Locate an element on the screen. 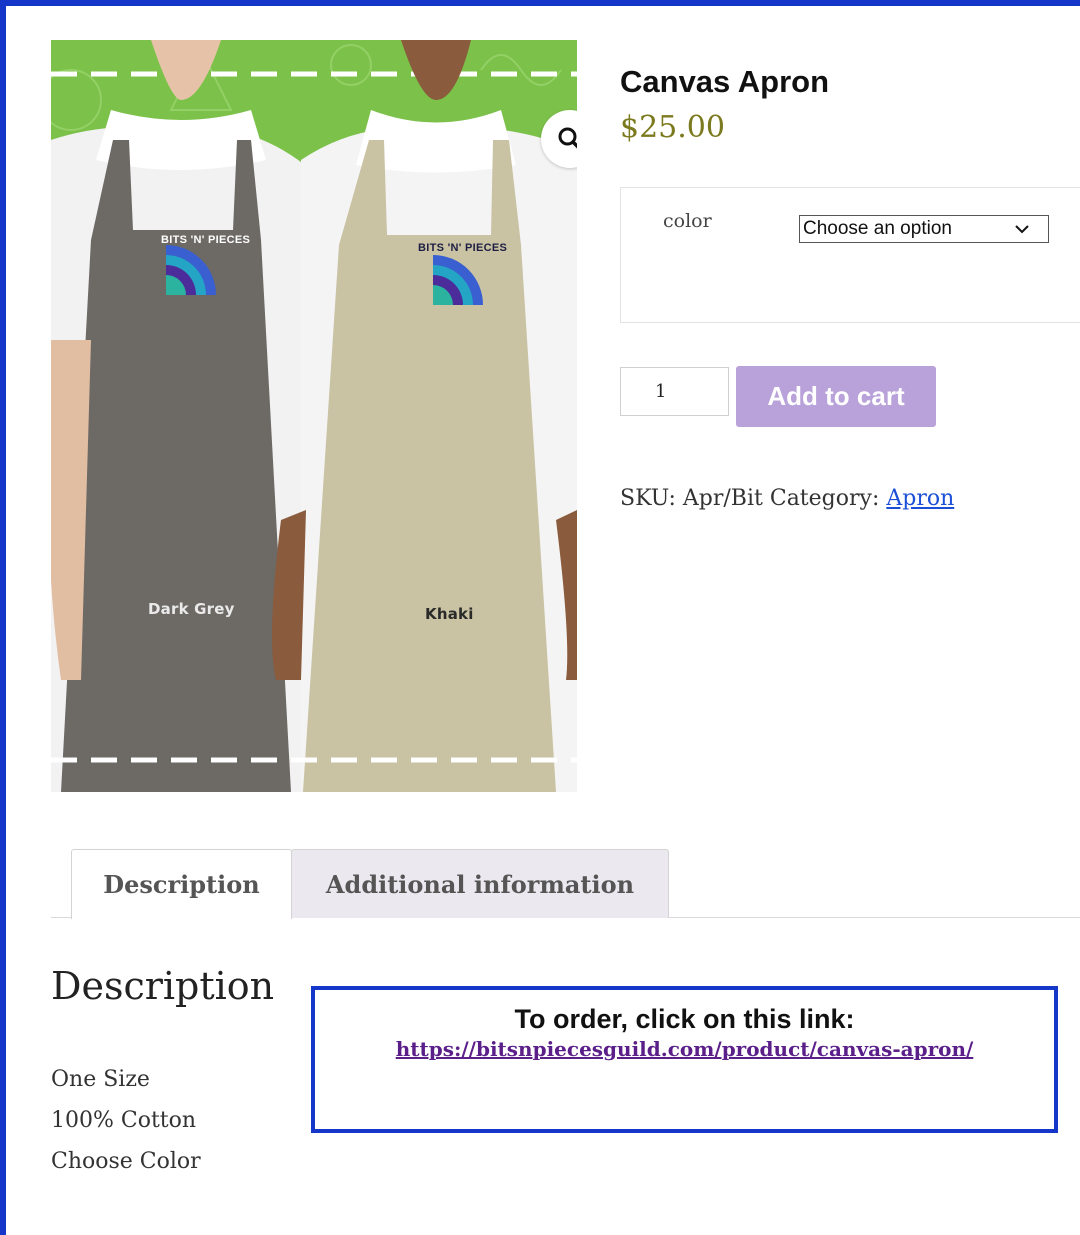  description-line: Choose Color is located at coordinates (126, 1161).